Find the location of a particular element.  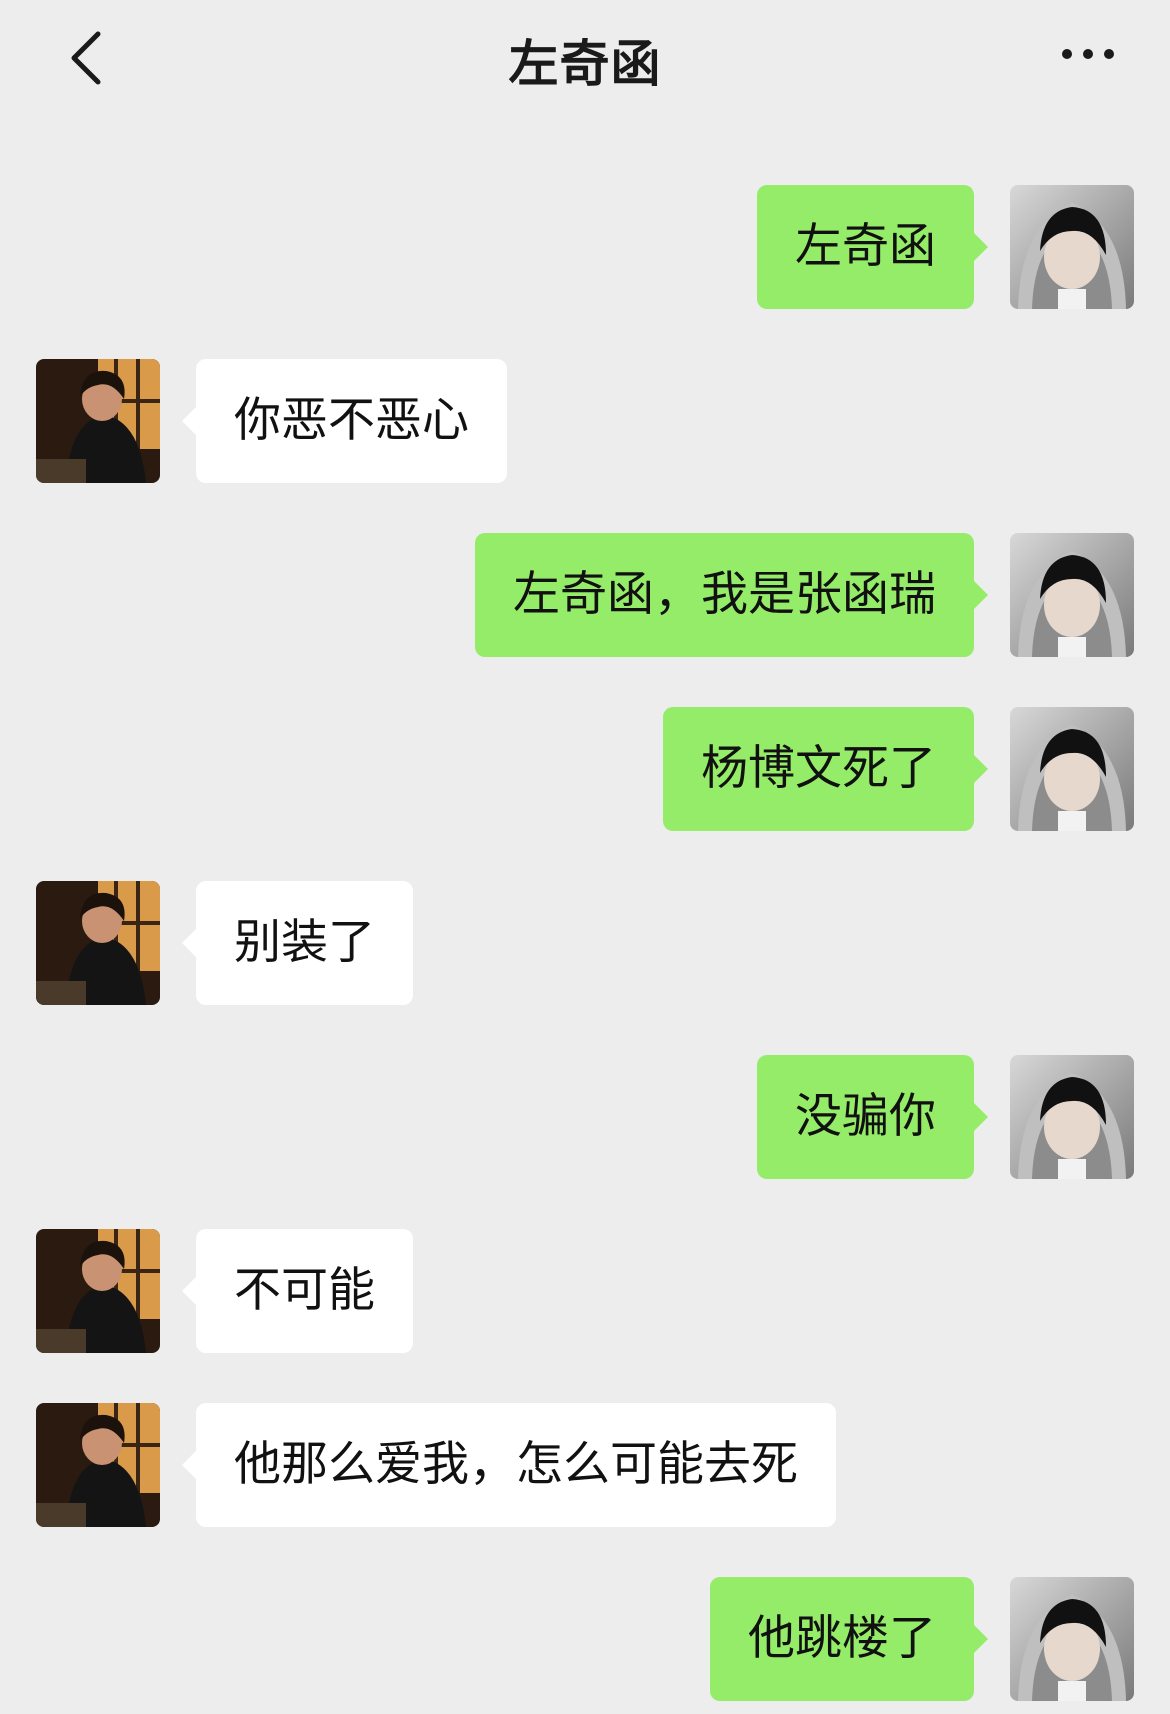

message-bubble: 他那么爱我，怎么可能去死 is located at coordinates (509, 1465).